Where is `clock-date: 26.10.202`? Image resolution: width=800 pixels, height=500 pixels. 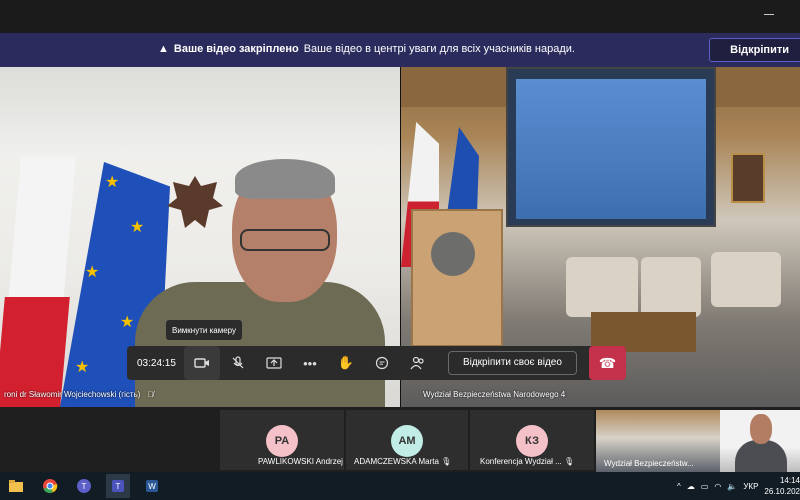
clock-date: 26.10.202 is located at coordinates (782, 491).